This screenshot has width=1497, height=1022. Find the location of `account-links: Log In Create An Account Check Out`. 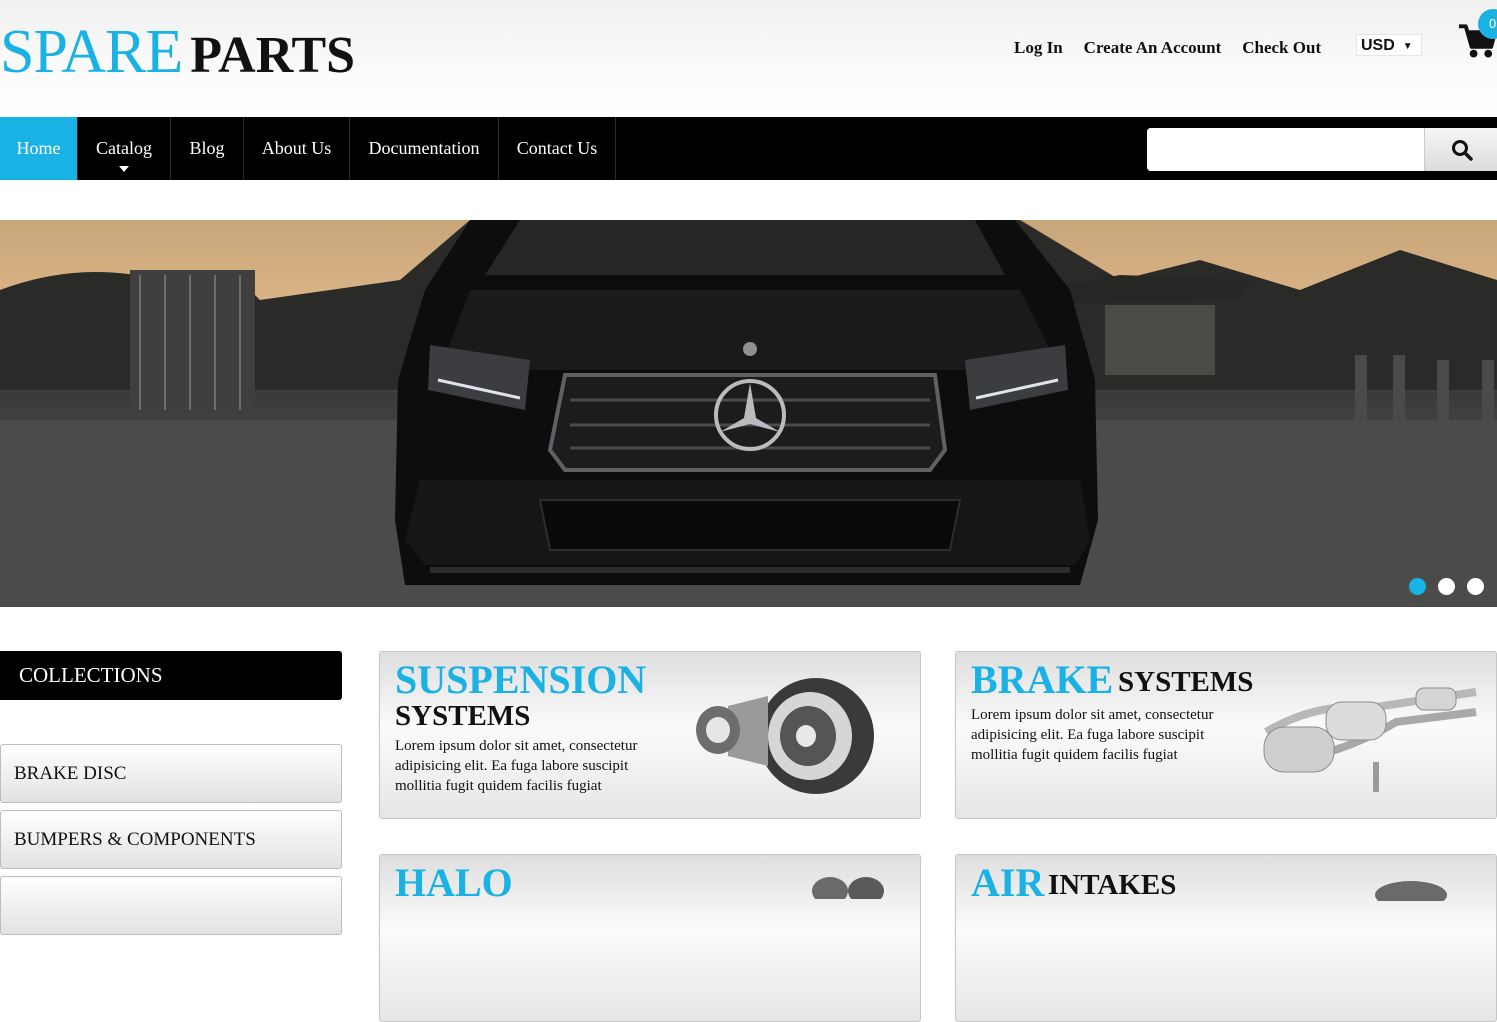

account-links: Log In Create An Account Check Out is located at coordinates (1167, 48).